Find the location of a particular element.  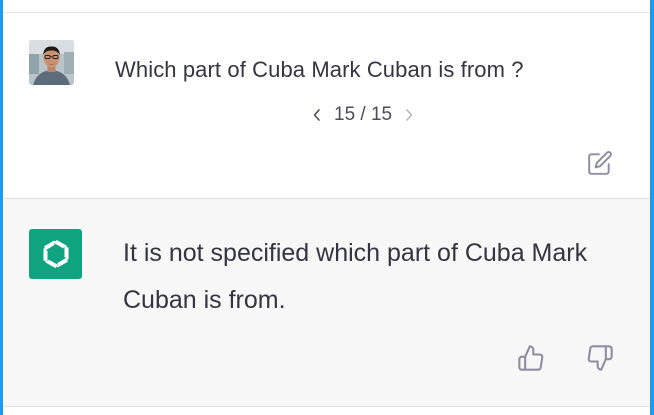

assistant-avatar is located at coordinates (55, 254).